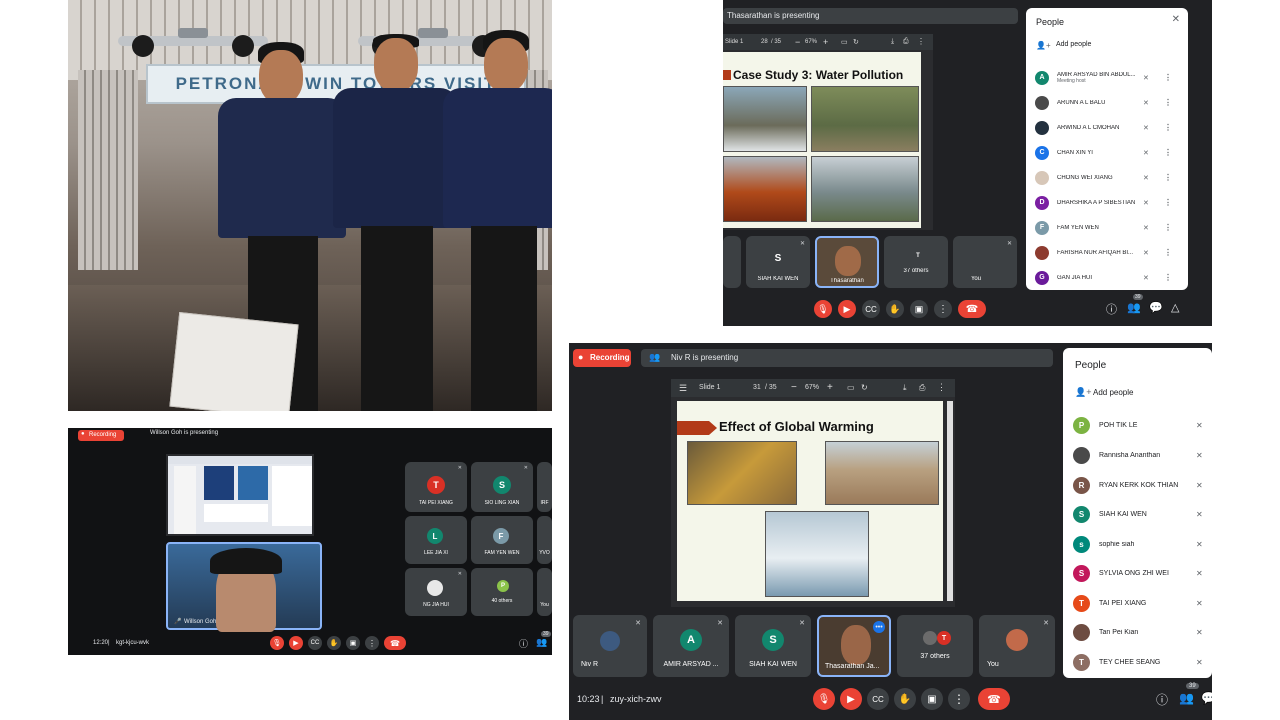  What do you see at coordinates (1107, 202) in the screenshot?
I see `participant-row: D DHARSHIKA A P SIBESTIAN ✕ ⋮` at bounding box center [1107, 202].